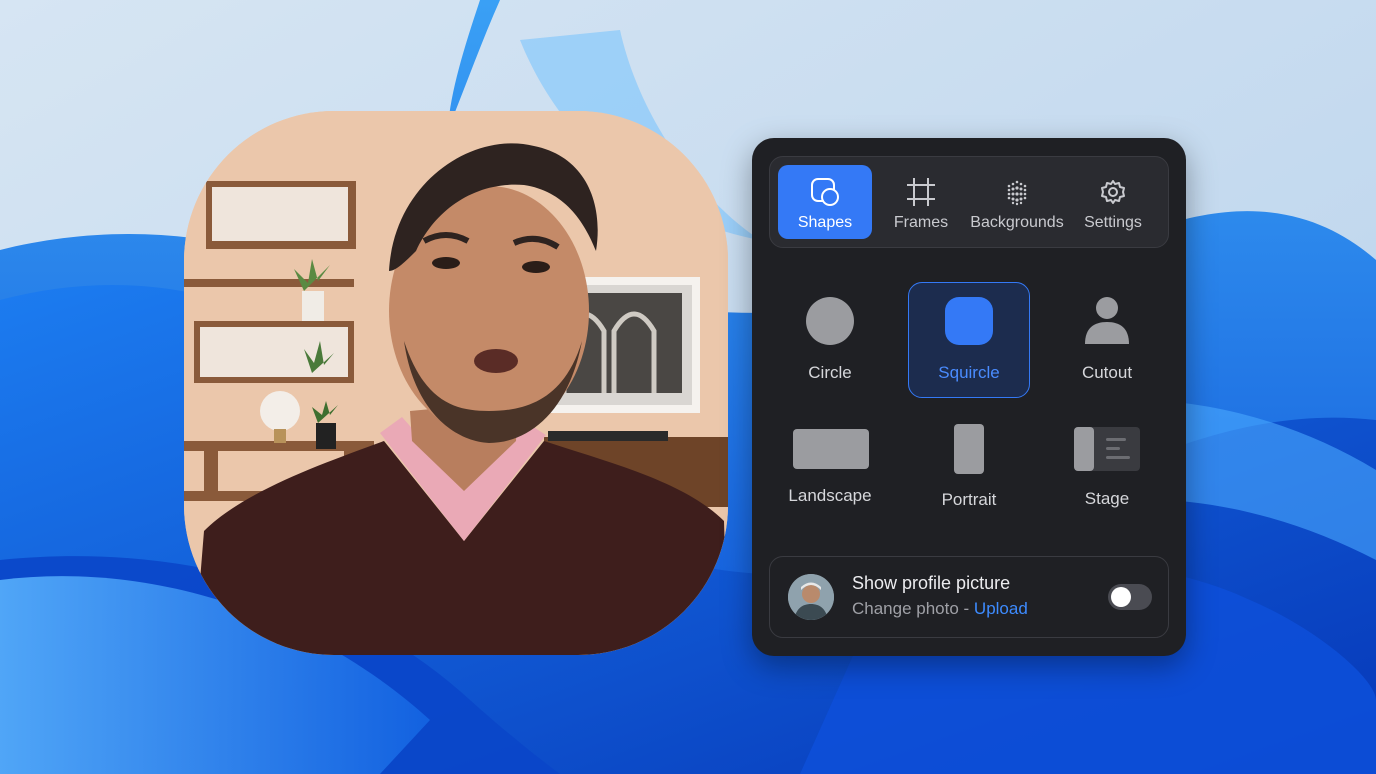  What do you see at coordinates (969, 202) in the screenshot?
I see `panel-tab-bar: Shapes Frames Backgrounds Settings` at bounding box center [969, 202].